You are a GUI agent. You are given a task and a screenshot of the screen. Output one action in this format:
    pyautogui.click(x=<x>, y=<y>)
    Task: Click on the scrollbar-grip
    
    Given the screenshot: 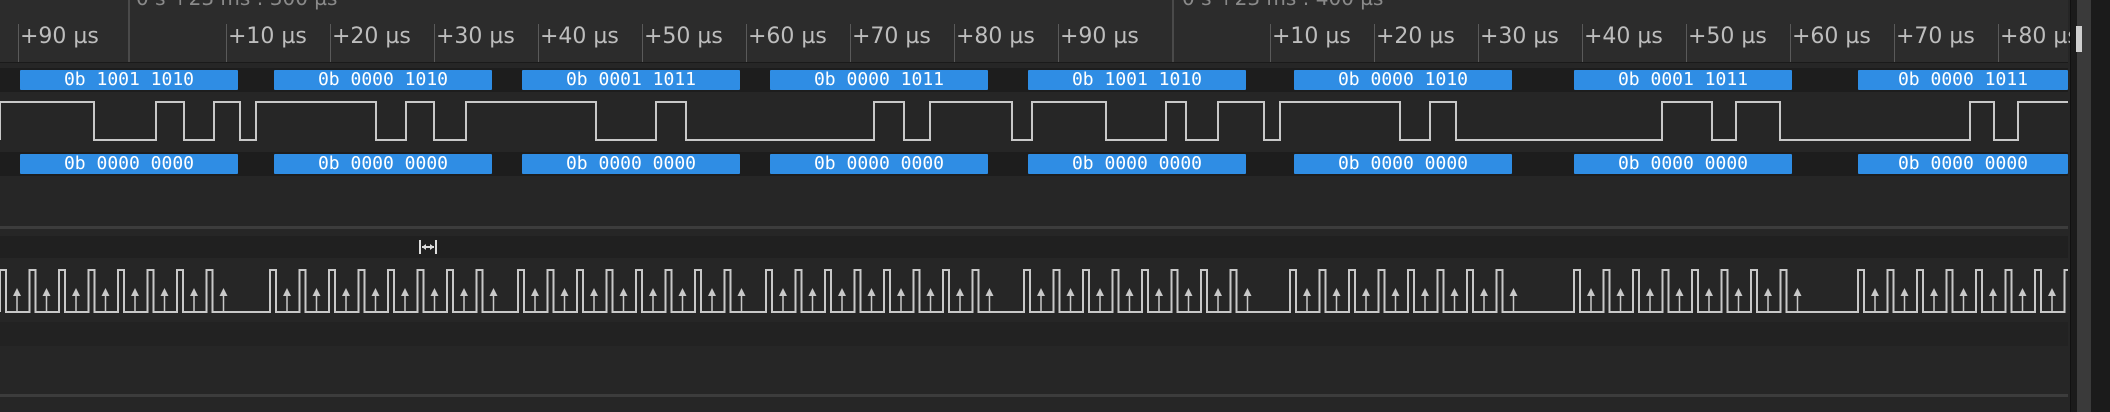 What is the action you would take?
    pyautogui.click(x=2079, y=39)
    